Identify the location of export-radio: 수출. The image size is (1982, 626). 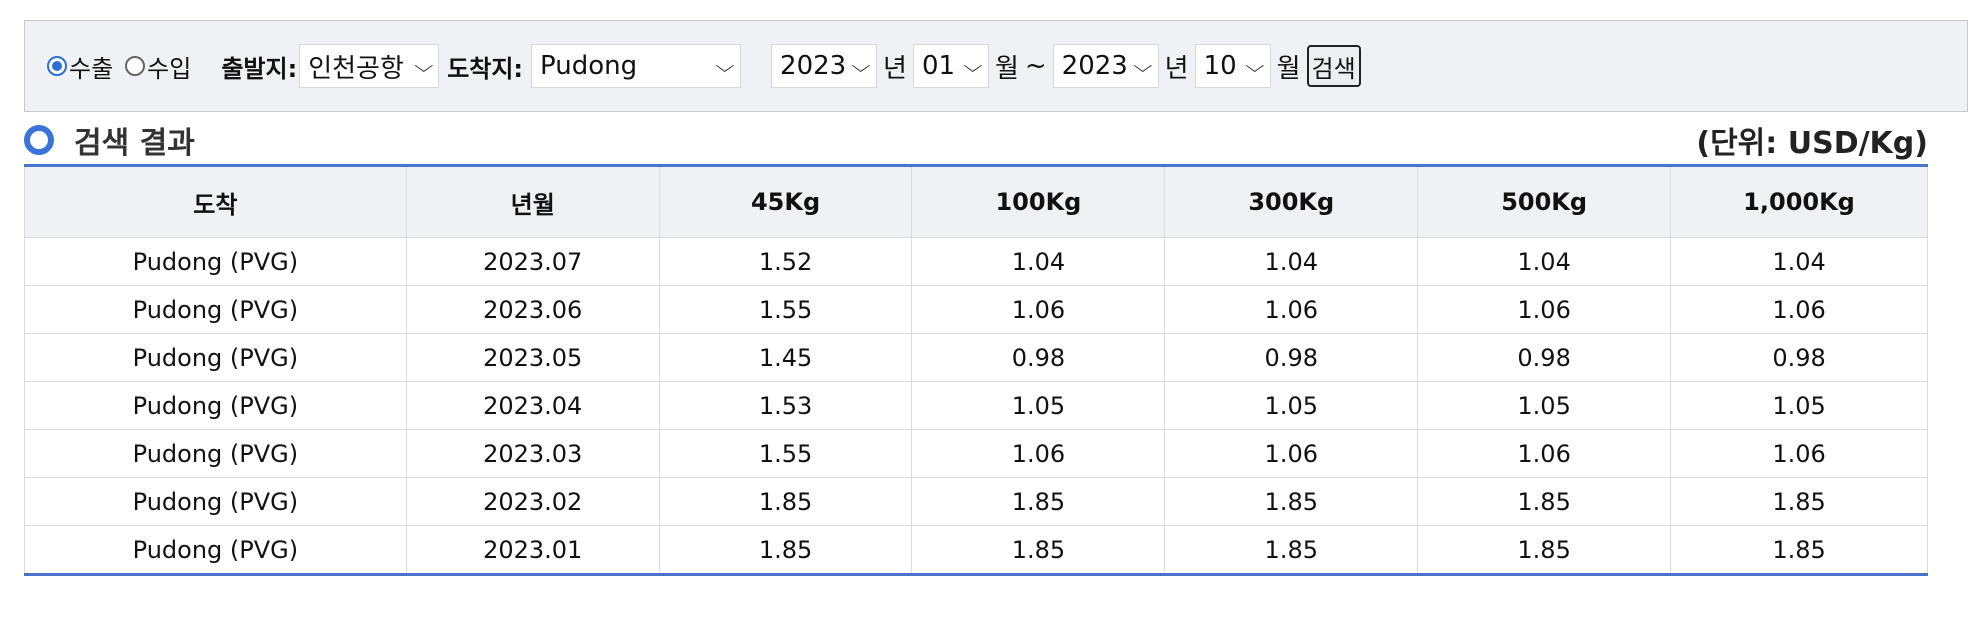
(80, 66).